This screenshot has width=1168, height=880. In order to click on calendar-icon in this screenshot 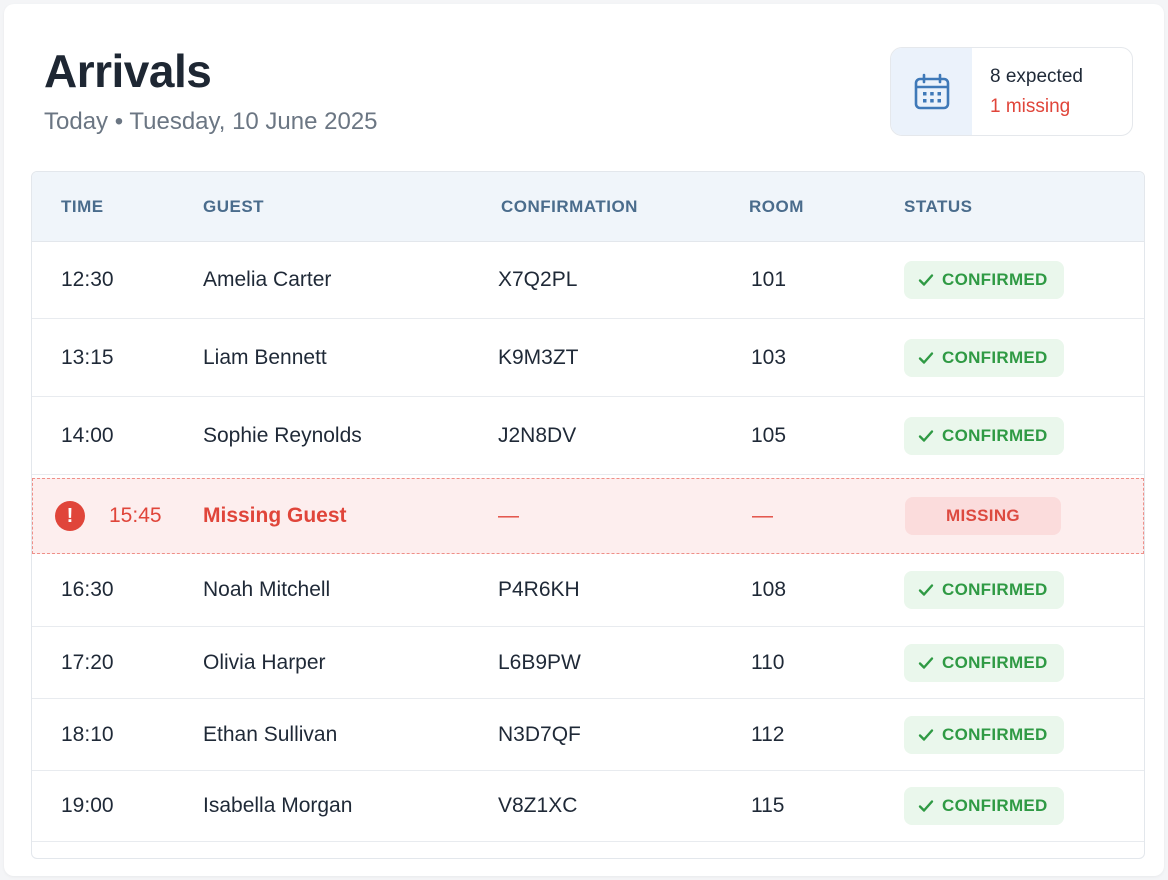, I will do `click(931, 91)`.